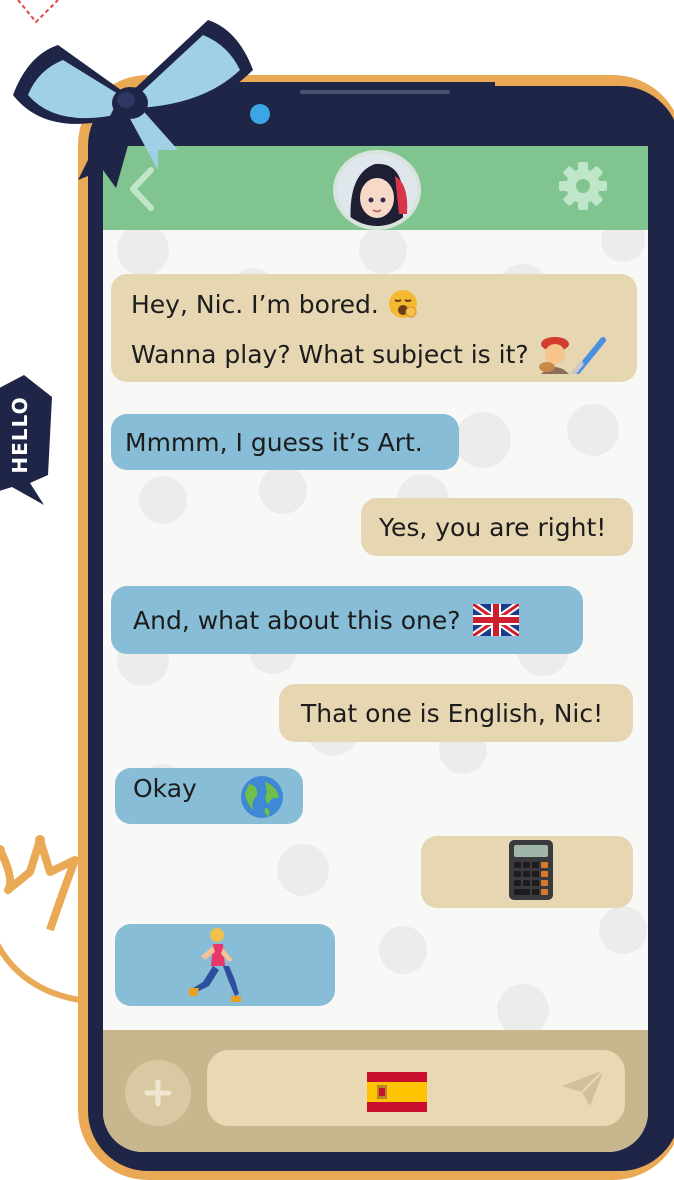 Image resolution: width=674 pixels, height=1180 pixels. I want to click on message-text: That one is English, Nic!, so click(452, 713).